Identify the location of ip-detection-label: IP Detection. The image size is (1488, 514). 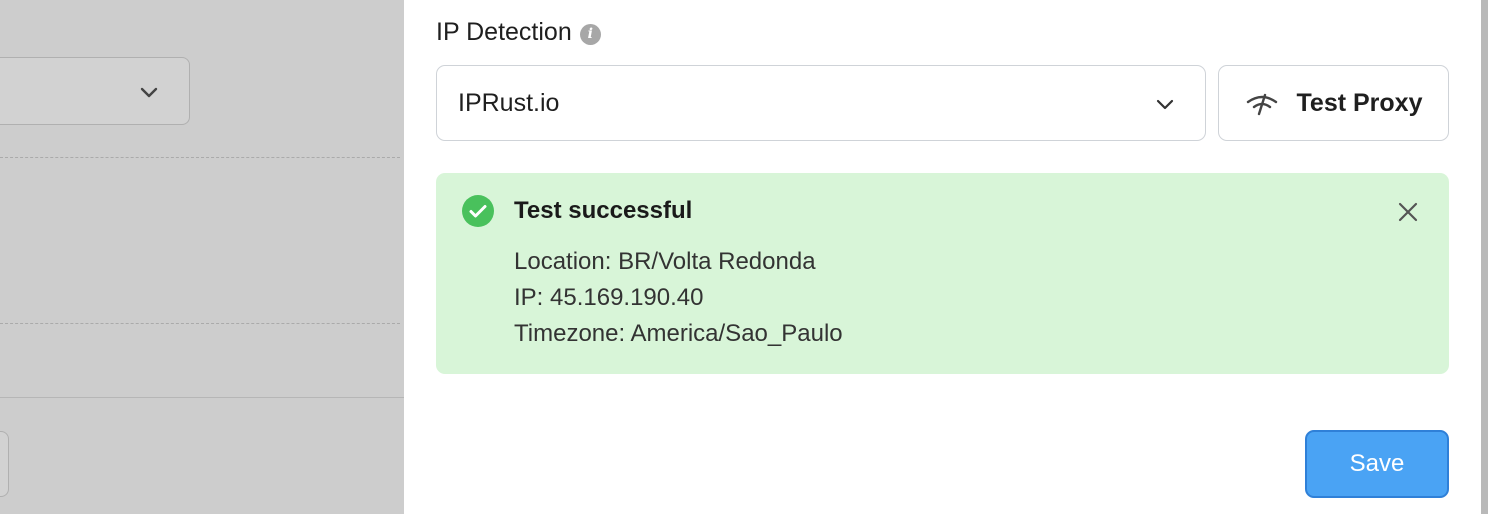
(504, 32).